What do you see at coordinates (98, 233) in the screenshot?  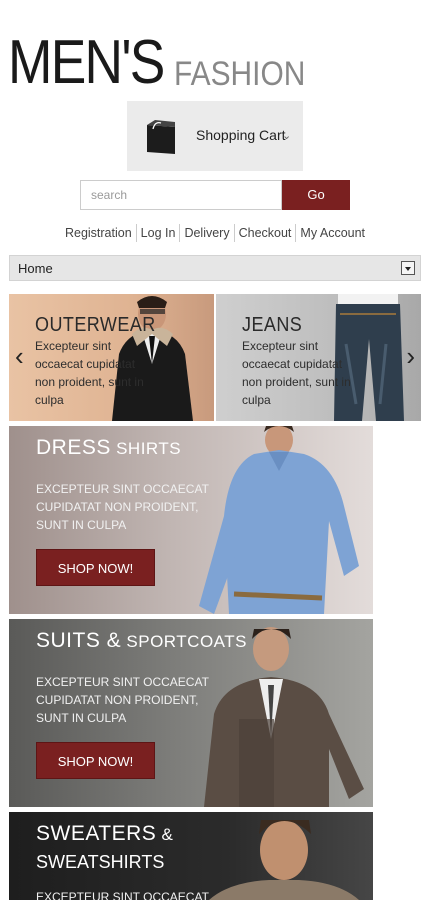 I see `registration-link: Registration` at bounding box center [98, 233].